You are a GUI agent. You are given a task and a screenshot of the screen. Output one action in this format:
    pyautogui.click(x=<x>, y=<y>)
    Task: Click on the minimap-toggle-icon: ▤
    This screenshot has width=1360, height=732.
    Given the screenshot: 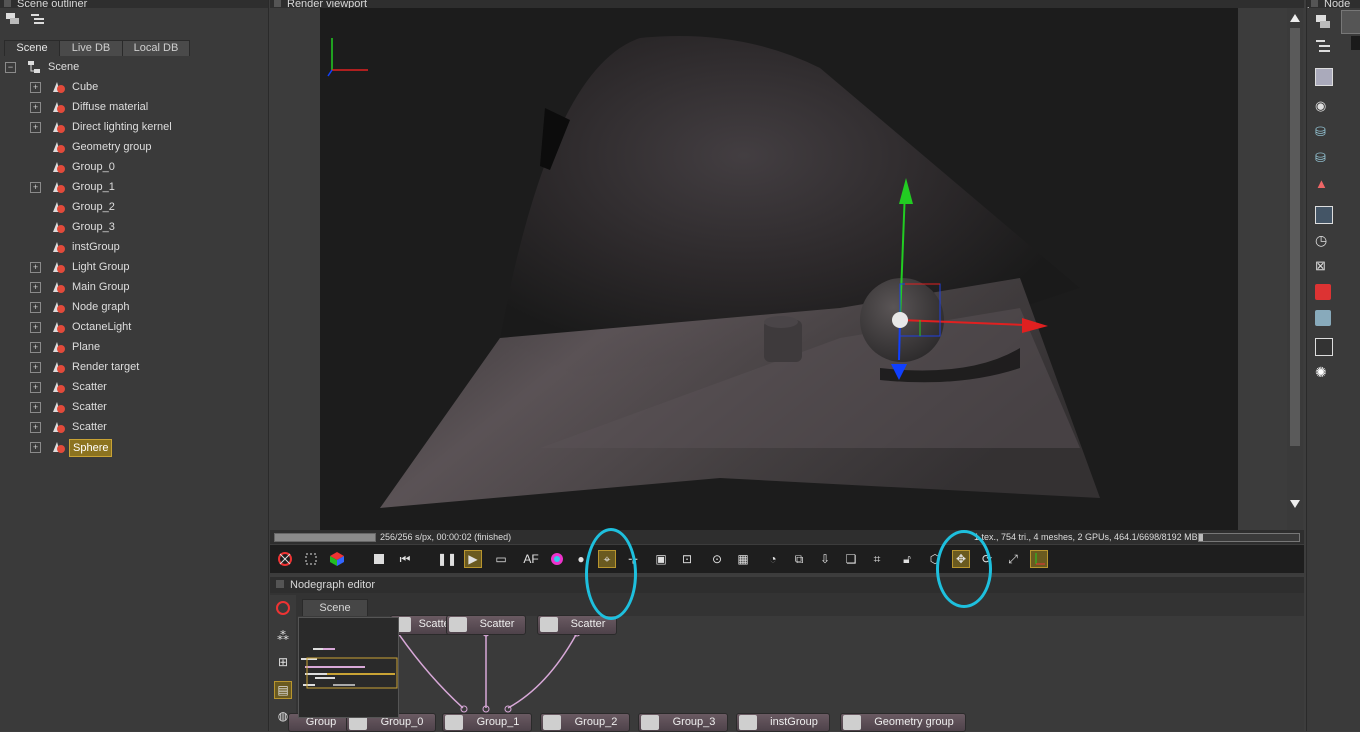 What is the action you would take?
    pyautogui.click(x=283, y=690)
    